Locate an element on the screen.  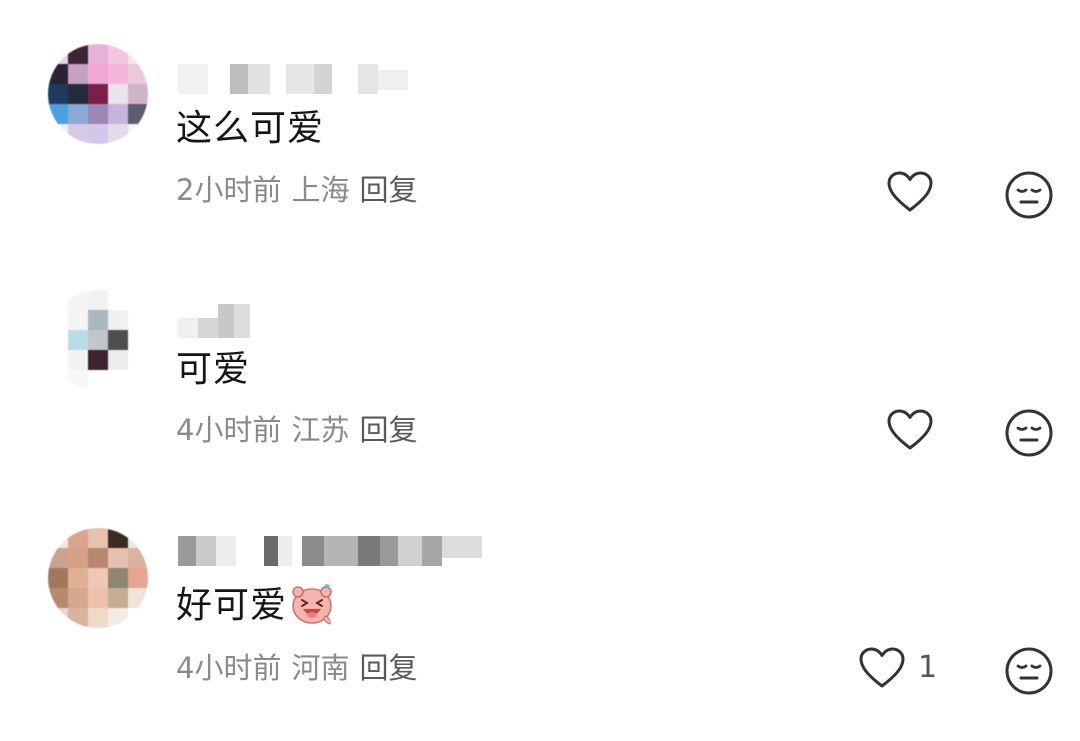
comment-text: 这么可爱 is located at coordinates (250, 128).